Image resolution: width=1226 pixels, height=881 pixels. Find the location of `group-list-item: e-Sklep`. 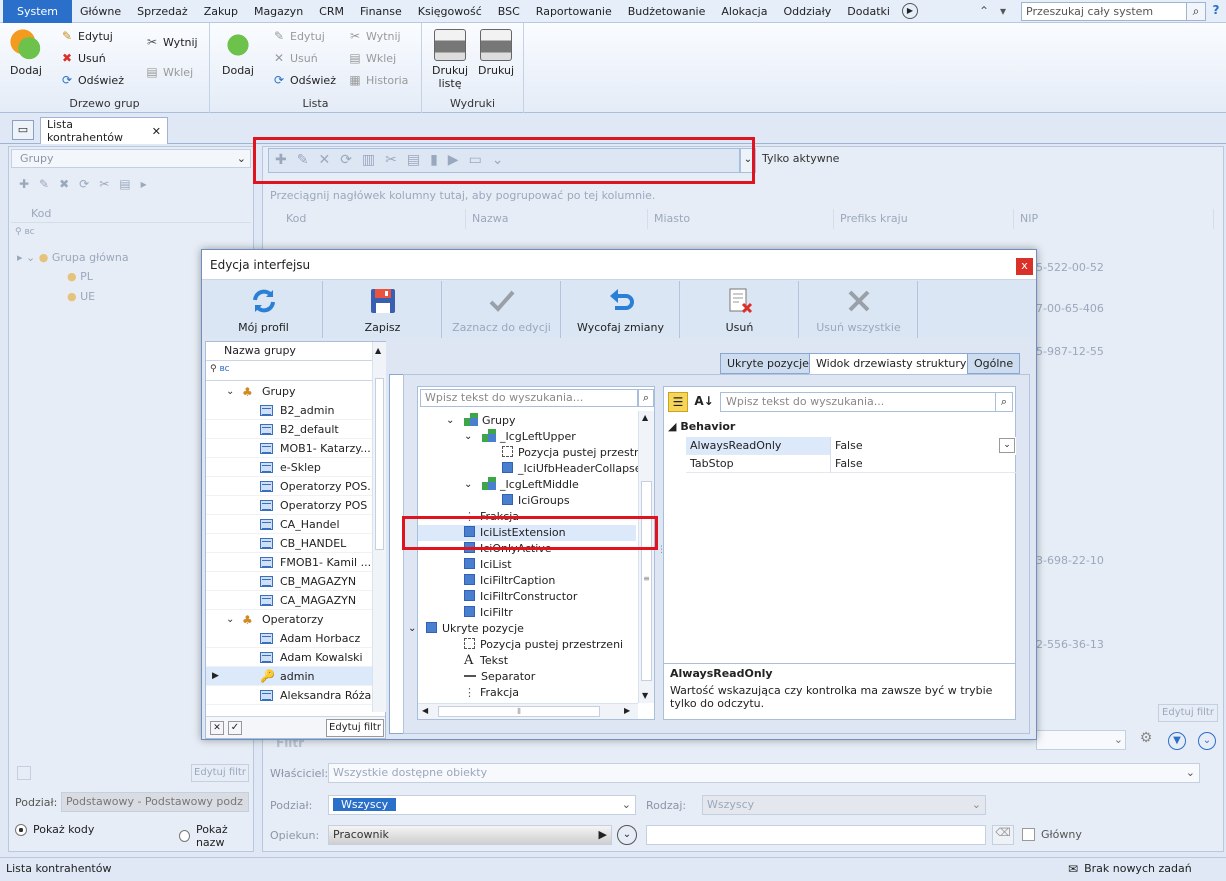

group-list-item: e-Sklep is located at coordinates (289, 467).